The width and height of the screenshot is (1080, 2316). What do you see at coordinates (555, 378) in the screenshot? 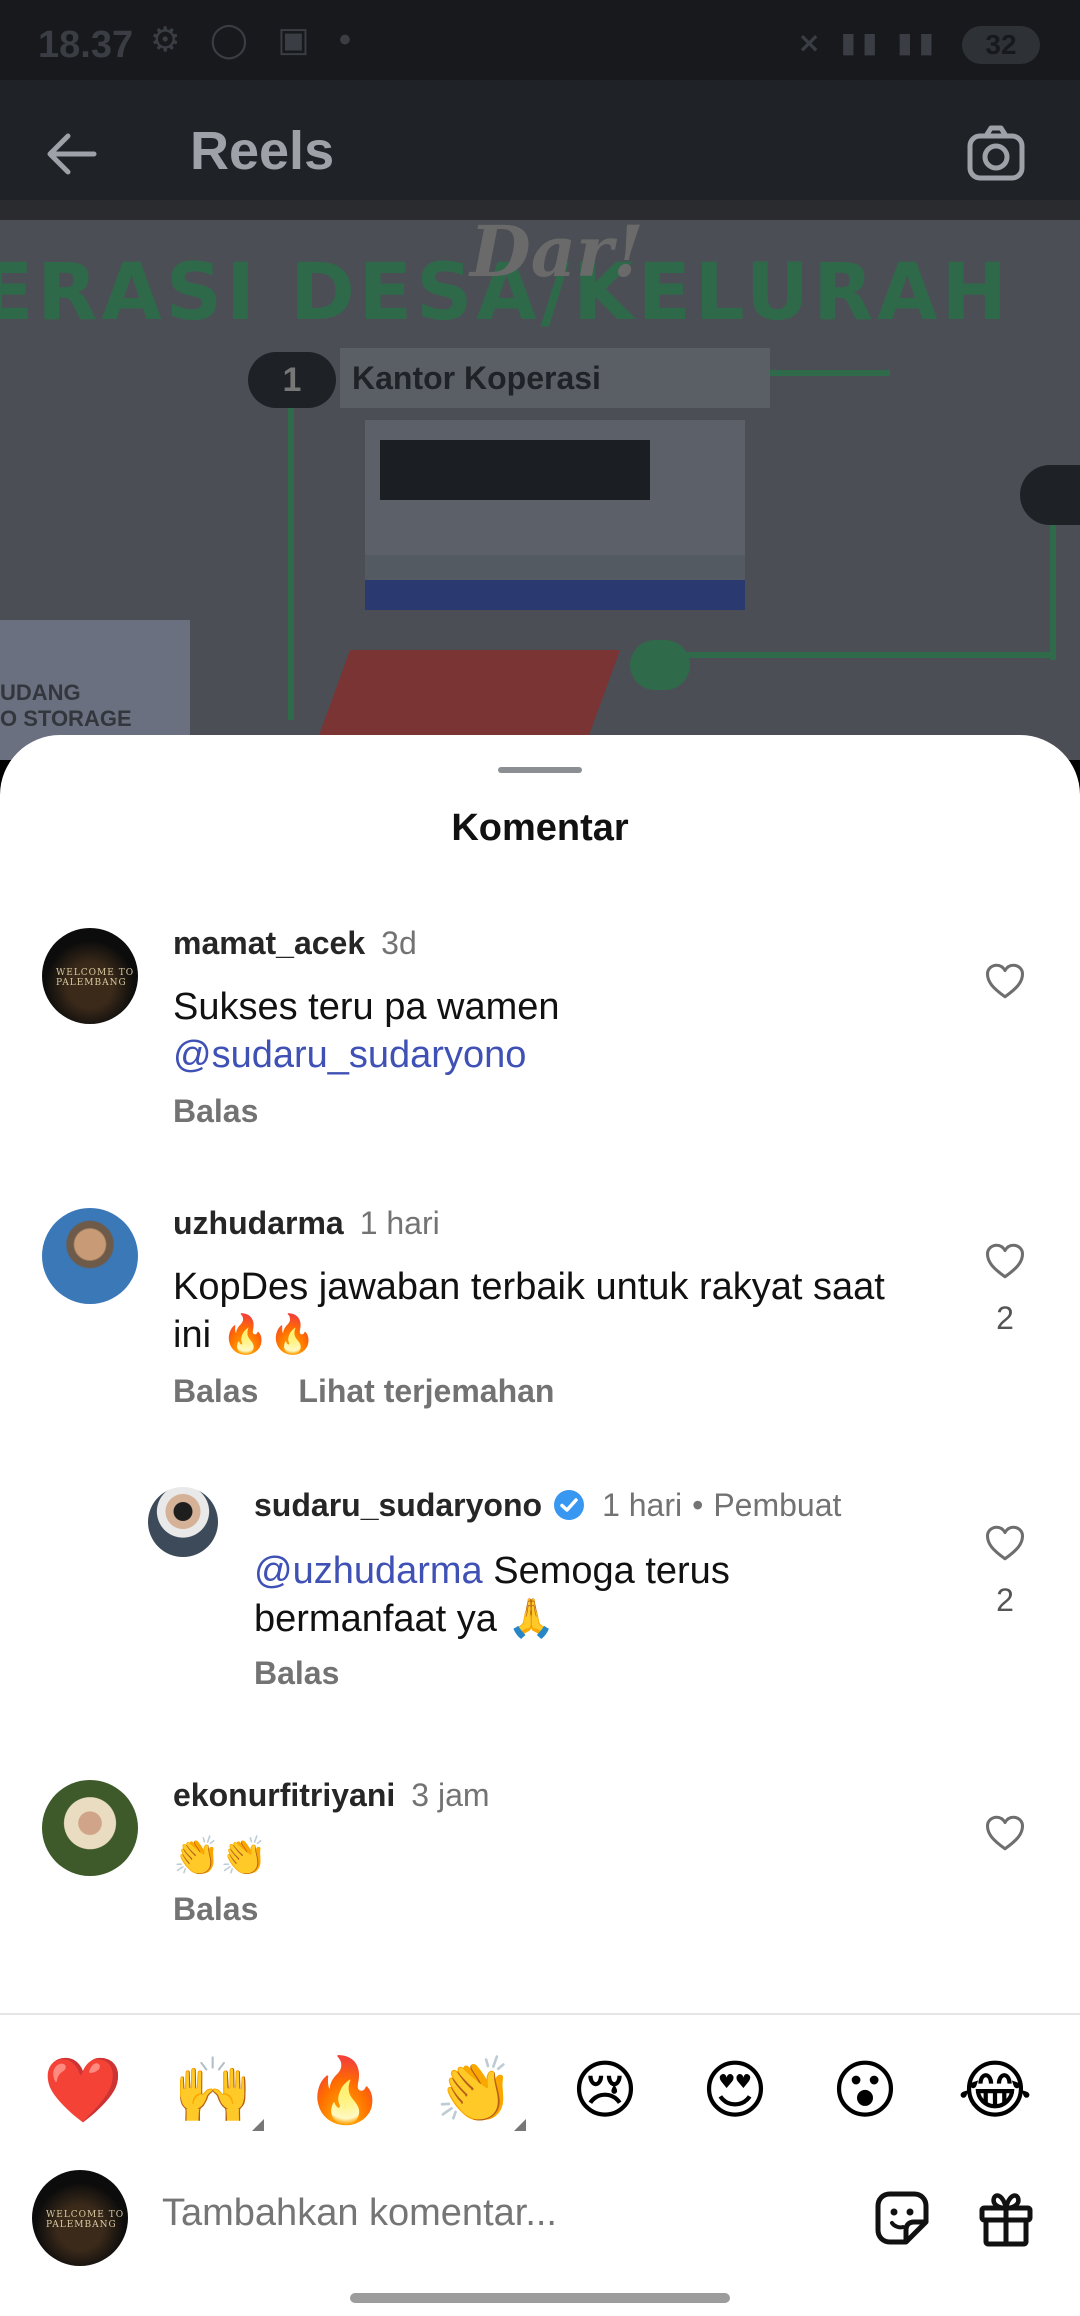
I see `reel-kantor-label: Kantor Koperasi` at bounding box center [555, 378].